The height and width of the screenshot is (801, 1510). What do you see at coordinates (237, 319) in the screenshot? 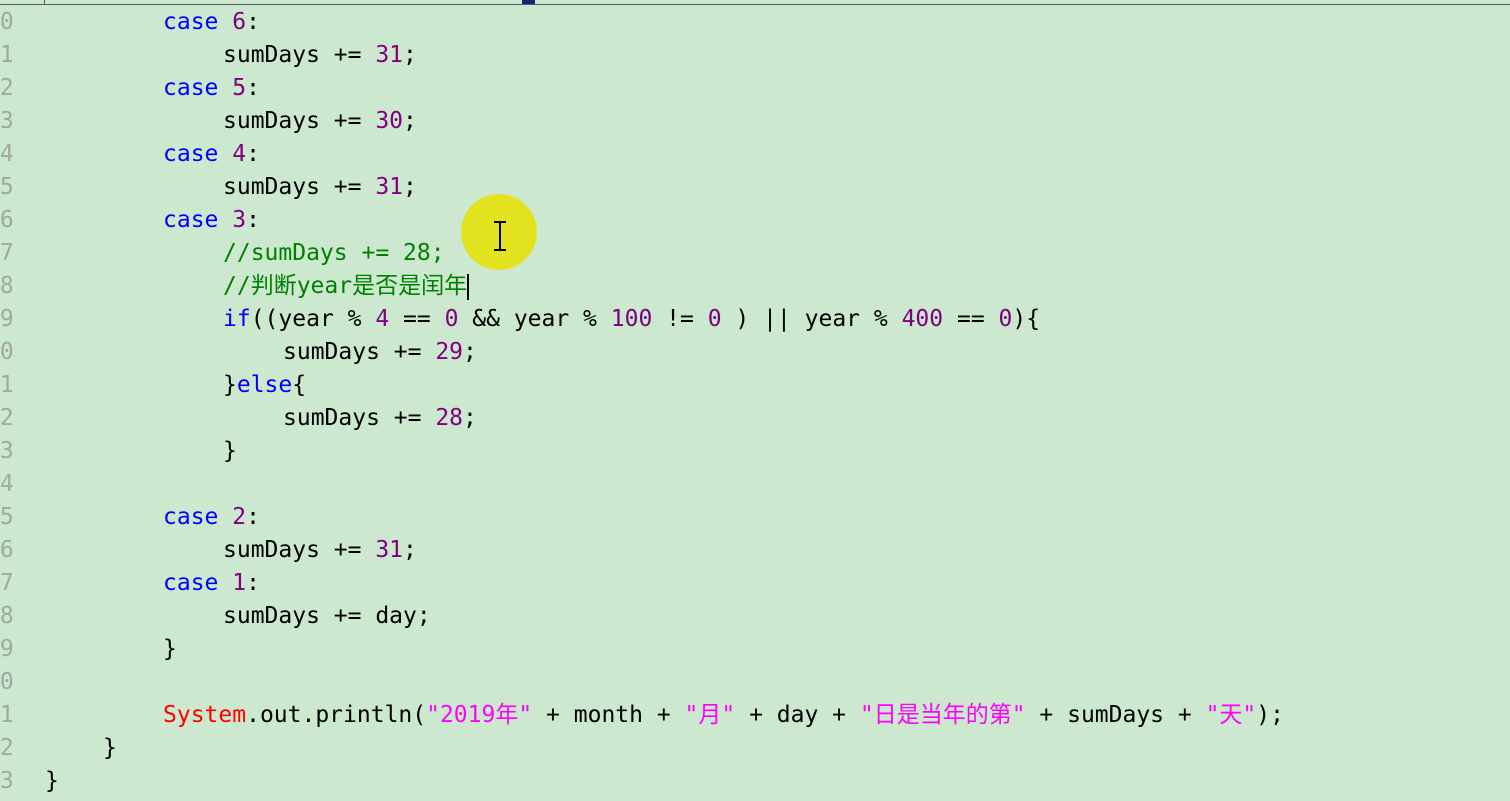
I see `code-token: if` at bounding box center [237, 319].